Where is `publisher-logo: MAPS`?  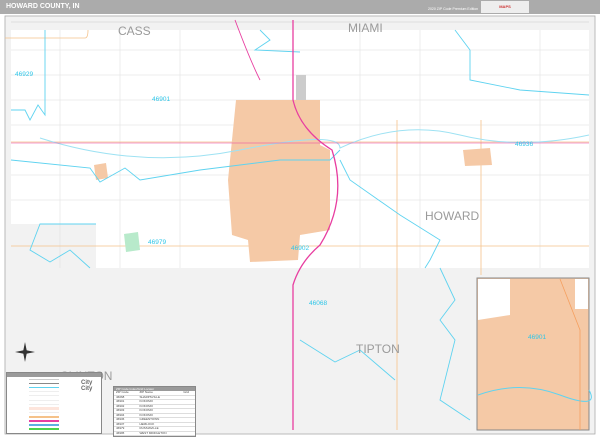 publisher-logo: MAPS is located at coordinates (505, 7).